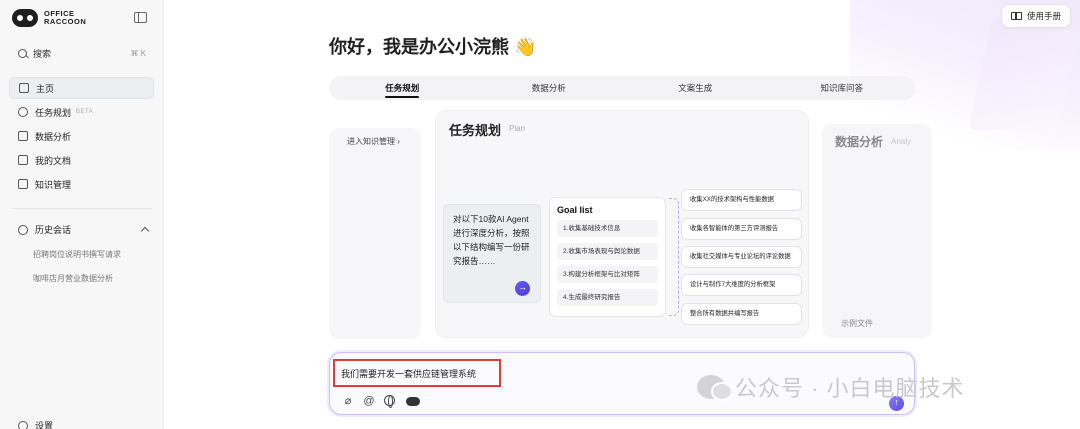  Describe the element at coordinates (375, 233) in the screenshot. I see `carousel-card-knowledge` at that location.